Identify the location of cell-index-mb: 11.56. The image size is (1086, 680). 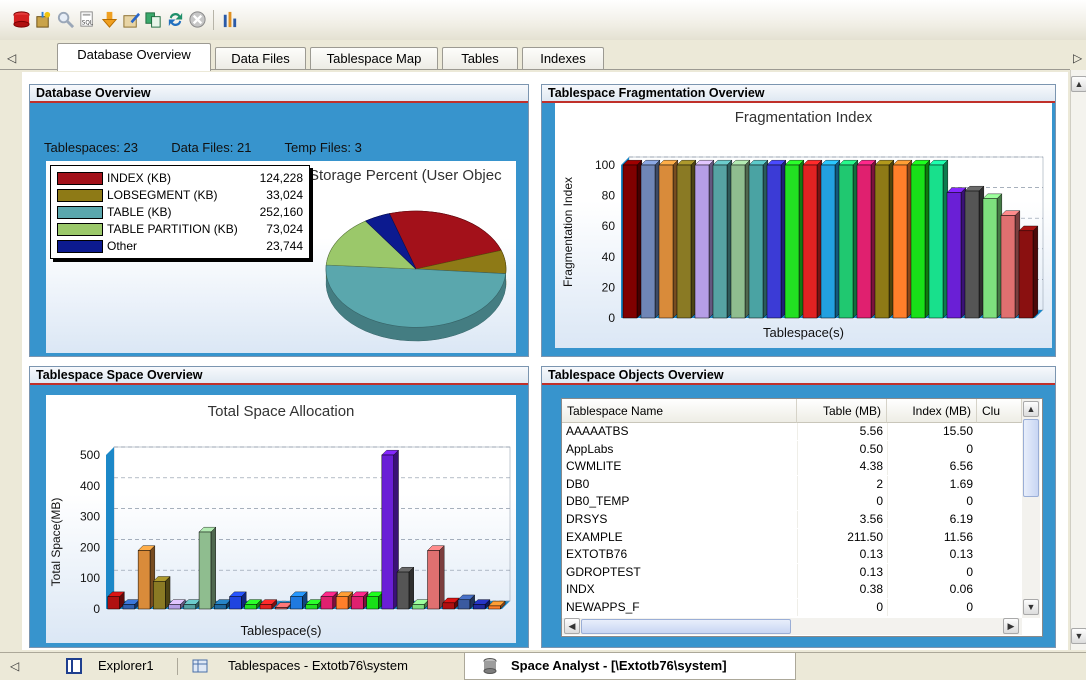
(932, 537).